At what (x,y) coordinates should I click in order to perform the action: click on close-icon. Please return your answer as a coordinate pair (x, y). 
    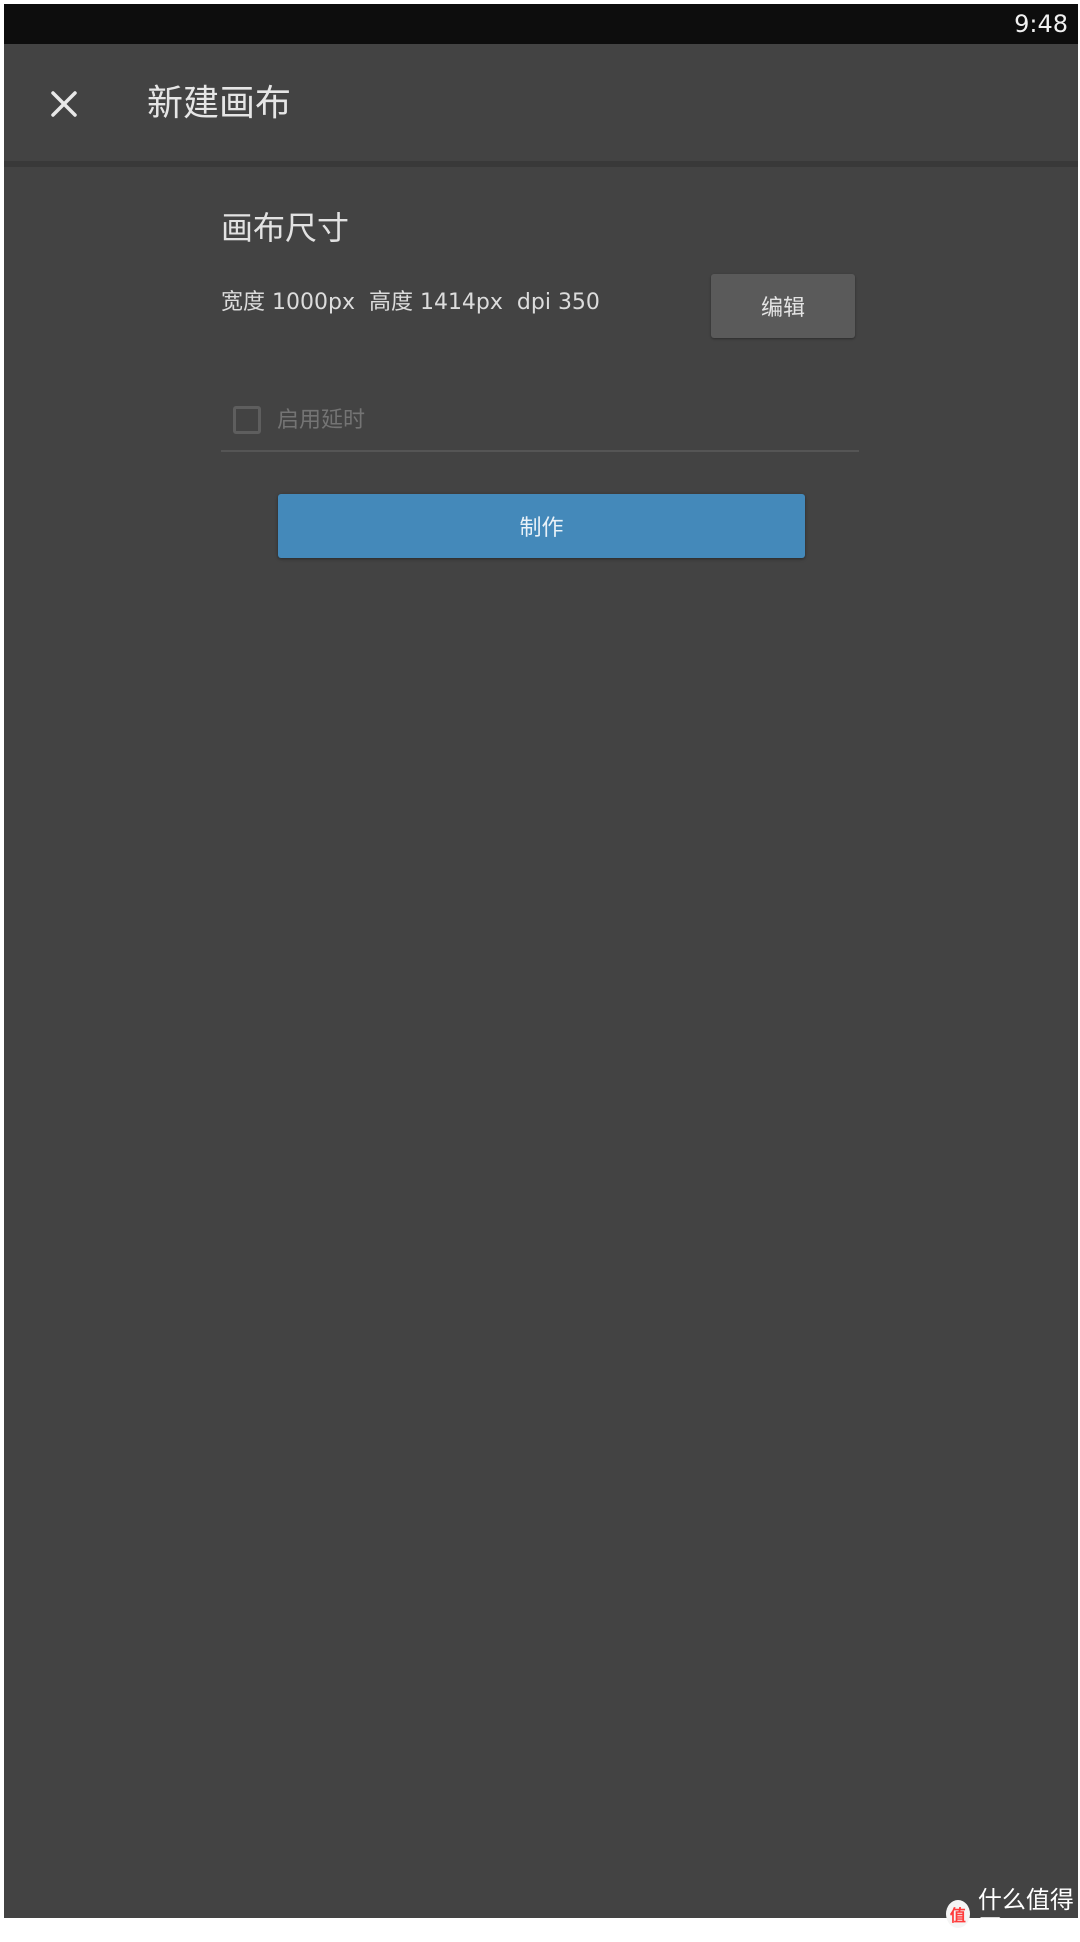
    Looking at the image, I should click on (64, 104).